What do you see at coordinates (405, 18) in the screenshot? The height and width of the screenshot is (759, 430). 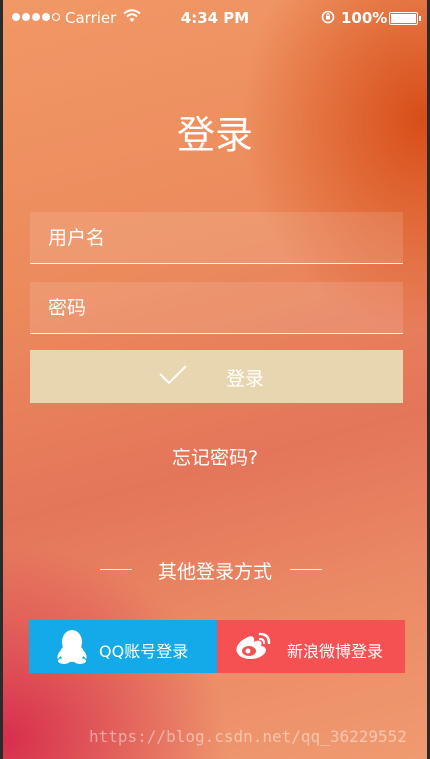 I see `battery-icon` at bounding box center [405, 18].